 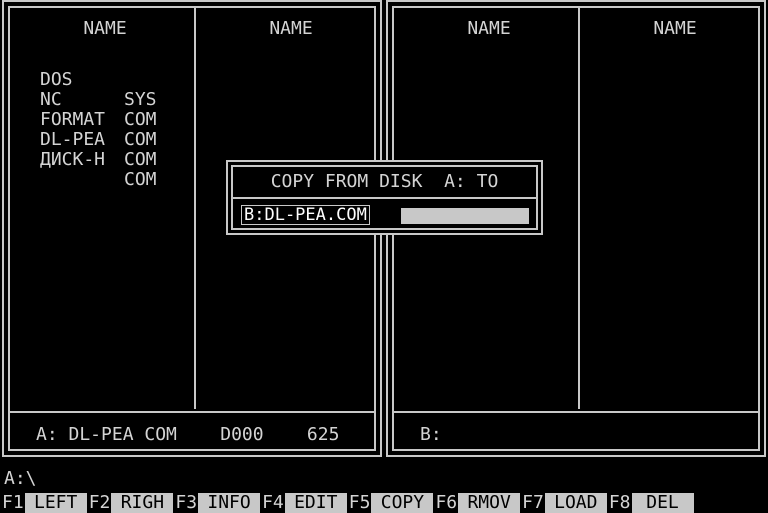 What do you see at coordinates (315, 503) in the screenshot?
I see `fkey-label: EDIT` at bounding box center [315, 503].